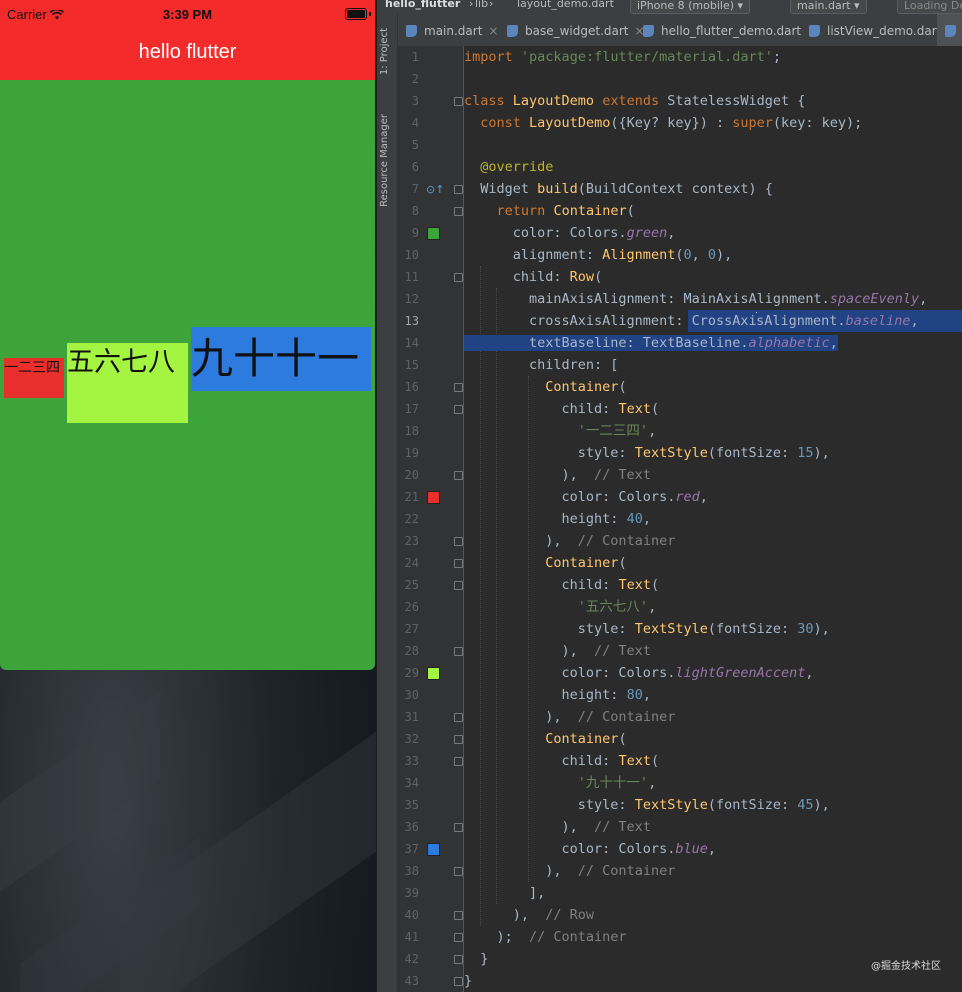 The image size is (962, 992). What do you see at coordinates (713, 343) in the screenshot?
I see `code-line: textBaseline: TextBaseline.alphabetic,` at bounding box center [713, 343].